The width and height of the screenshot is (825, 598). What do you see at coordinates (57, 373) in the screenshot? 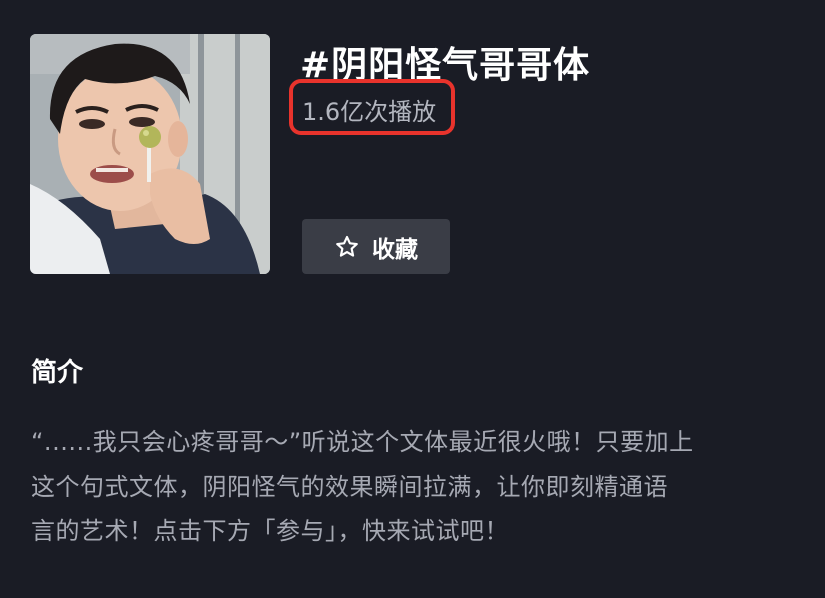
I see `intro-heading: 简介` at bounding box center [57, 373].